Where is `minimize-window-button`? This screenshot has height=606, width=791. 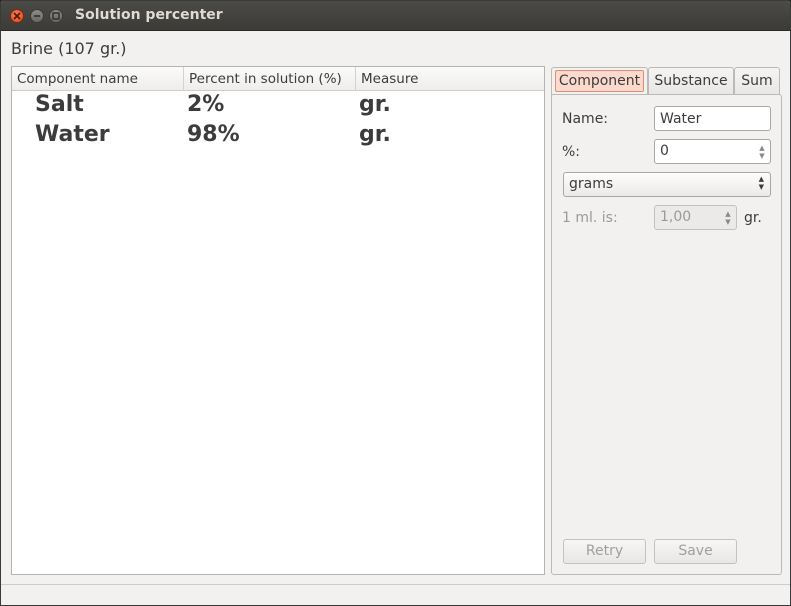 minimize-window-button is located at coordinates (37, 16).